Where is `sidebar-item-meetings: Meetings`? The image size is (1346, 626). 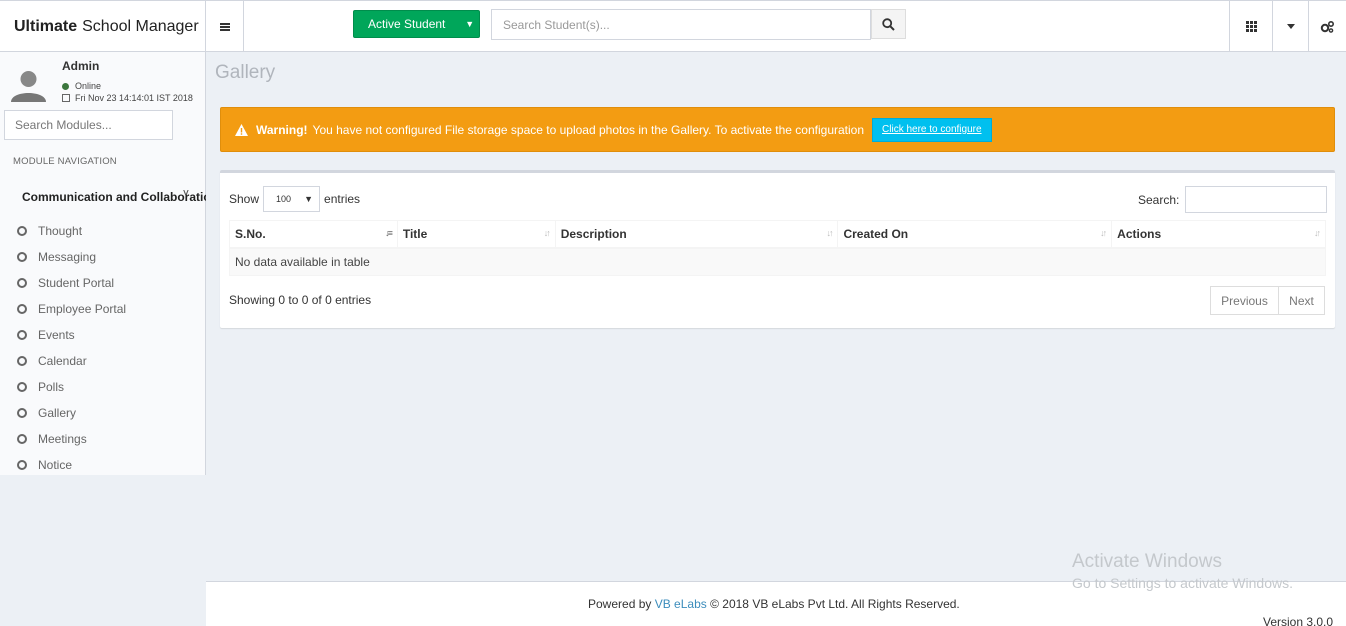 sidebar-item-meetings: Meetings is located at coordinates (103, 439).